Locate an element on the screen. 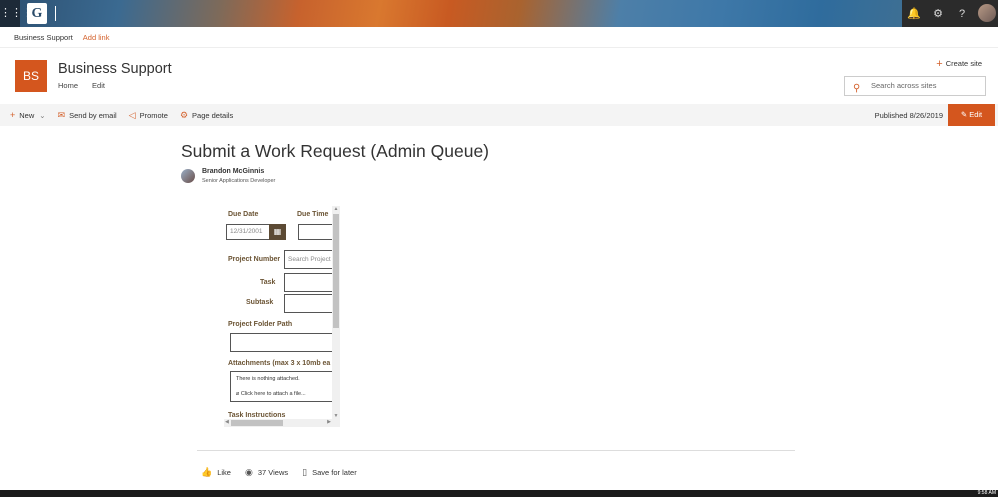 The height and width of the screenshot is (497, 998). bookmark-icon: ▯ is located at coordinates (305, 472).